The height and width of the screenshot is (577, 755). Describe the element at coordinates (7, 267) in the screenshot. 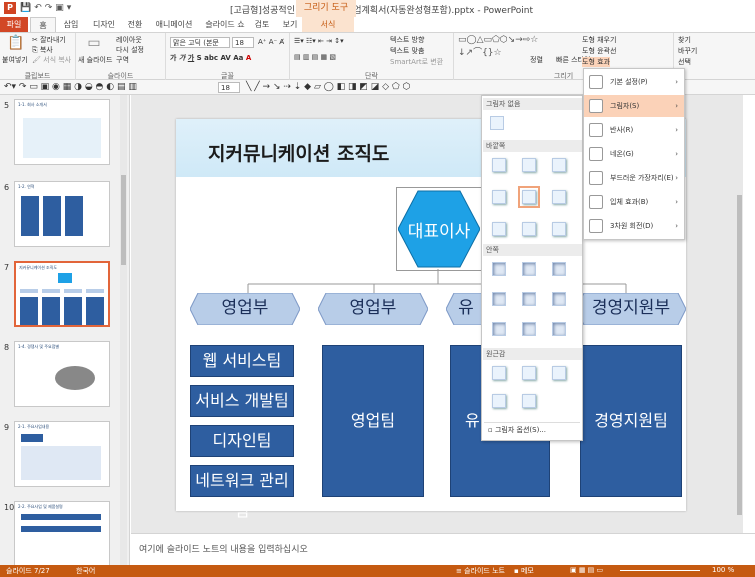

I see `thumb-number: 7` at that location.